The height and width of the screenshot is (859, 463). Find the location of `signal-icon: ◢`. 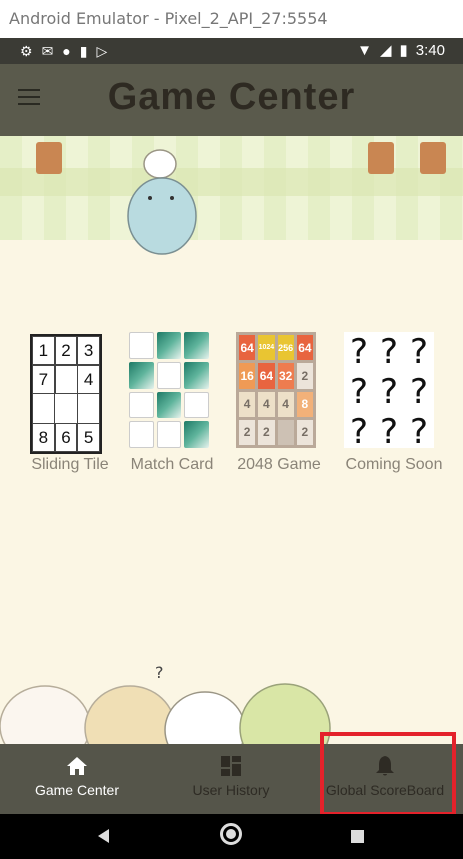

signal-icon: ◢ is located at coordinates (385, 50).